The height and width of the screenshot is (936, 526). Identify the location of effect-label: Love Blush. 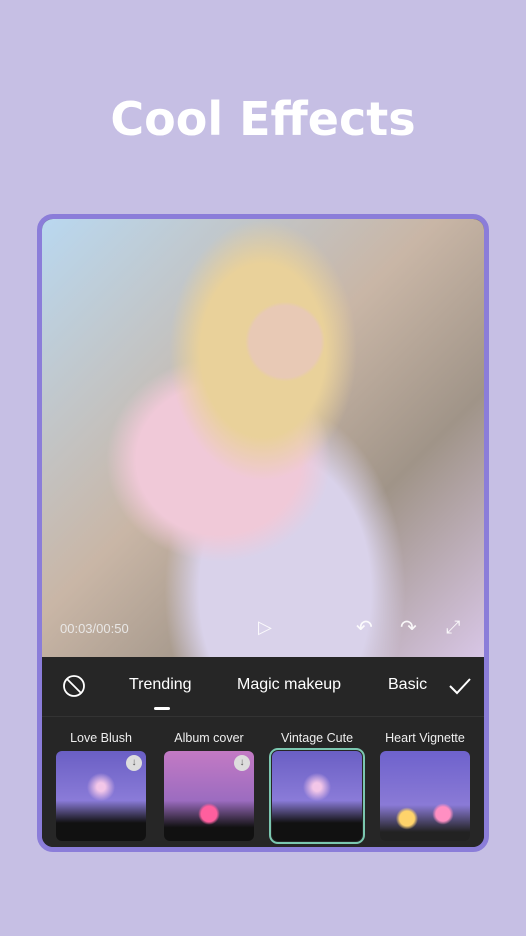
(101, 738).